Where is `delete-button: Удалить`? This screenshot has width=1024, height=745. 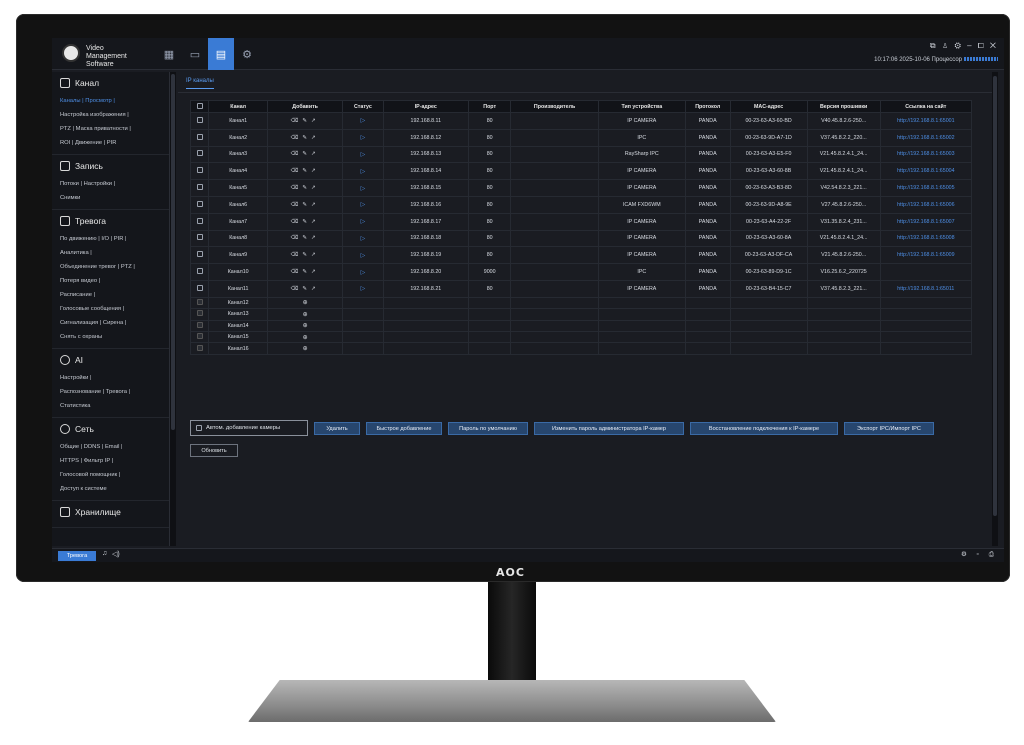
delete-button: Удалить is located at coordinates (337, 428).